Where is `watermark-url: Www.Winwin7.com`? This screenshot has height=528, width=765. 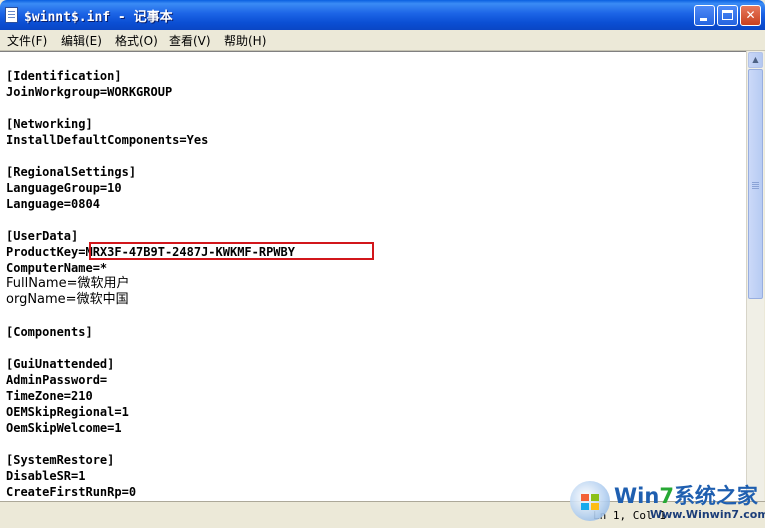 watermark-url: Www.Winwin7.com is located at coordinates (707, 514).